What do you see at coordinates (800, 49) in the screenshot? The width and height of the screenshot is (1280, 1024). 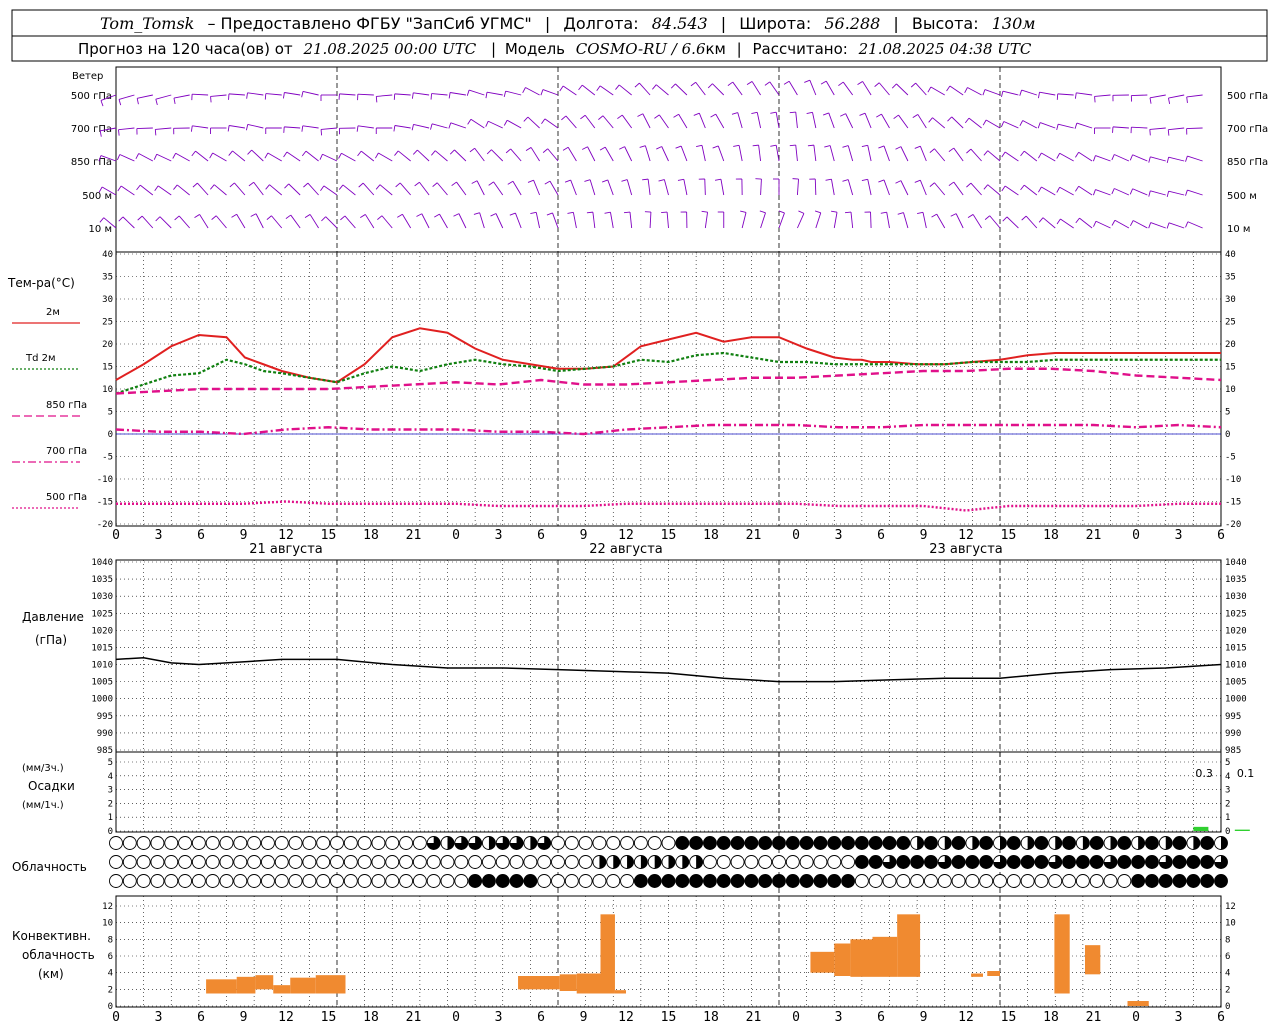 I see `calc-label: Рассчитано:` at bounding box center [800, 49].